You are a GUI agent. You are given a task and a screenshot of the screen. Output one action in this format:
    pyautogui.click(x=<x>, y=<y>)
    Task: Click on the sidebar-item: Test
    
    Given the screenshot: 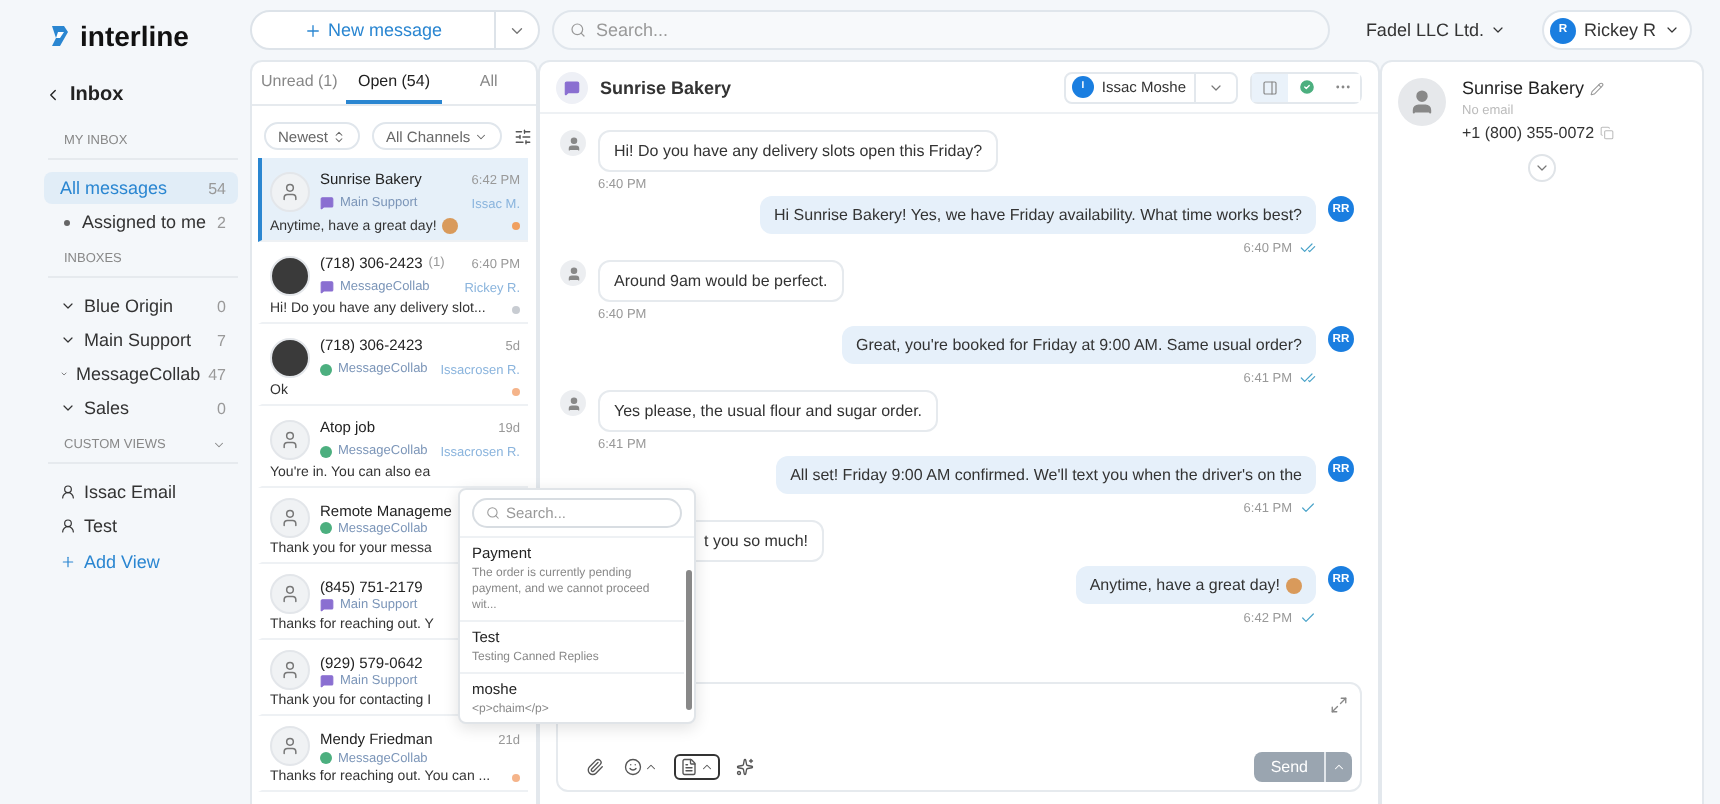 What is the action you would take?
    pyautogui.click(x=141, y=526)
    